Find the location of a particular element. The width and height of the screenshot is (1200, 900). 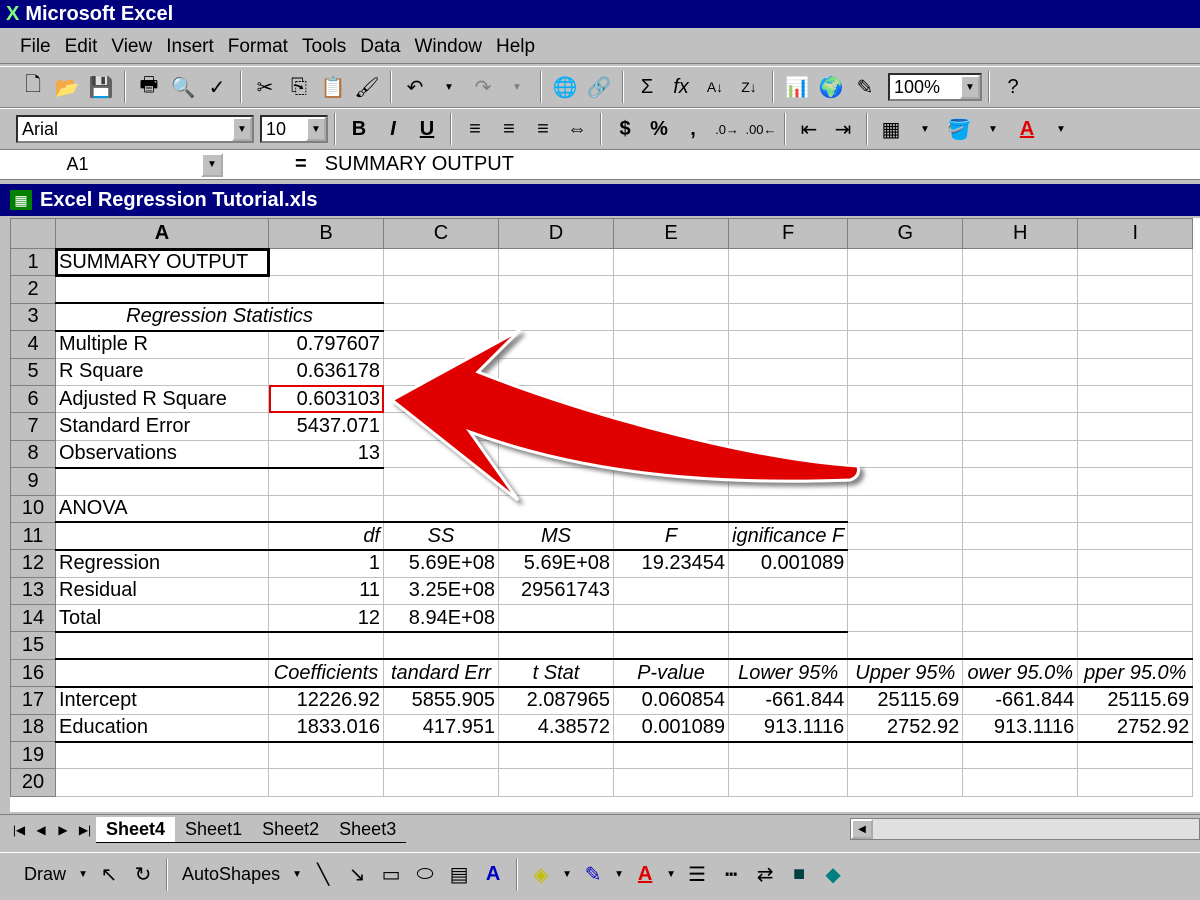

cell-B12: 1 is located at coordinates (326, 563).